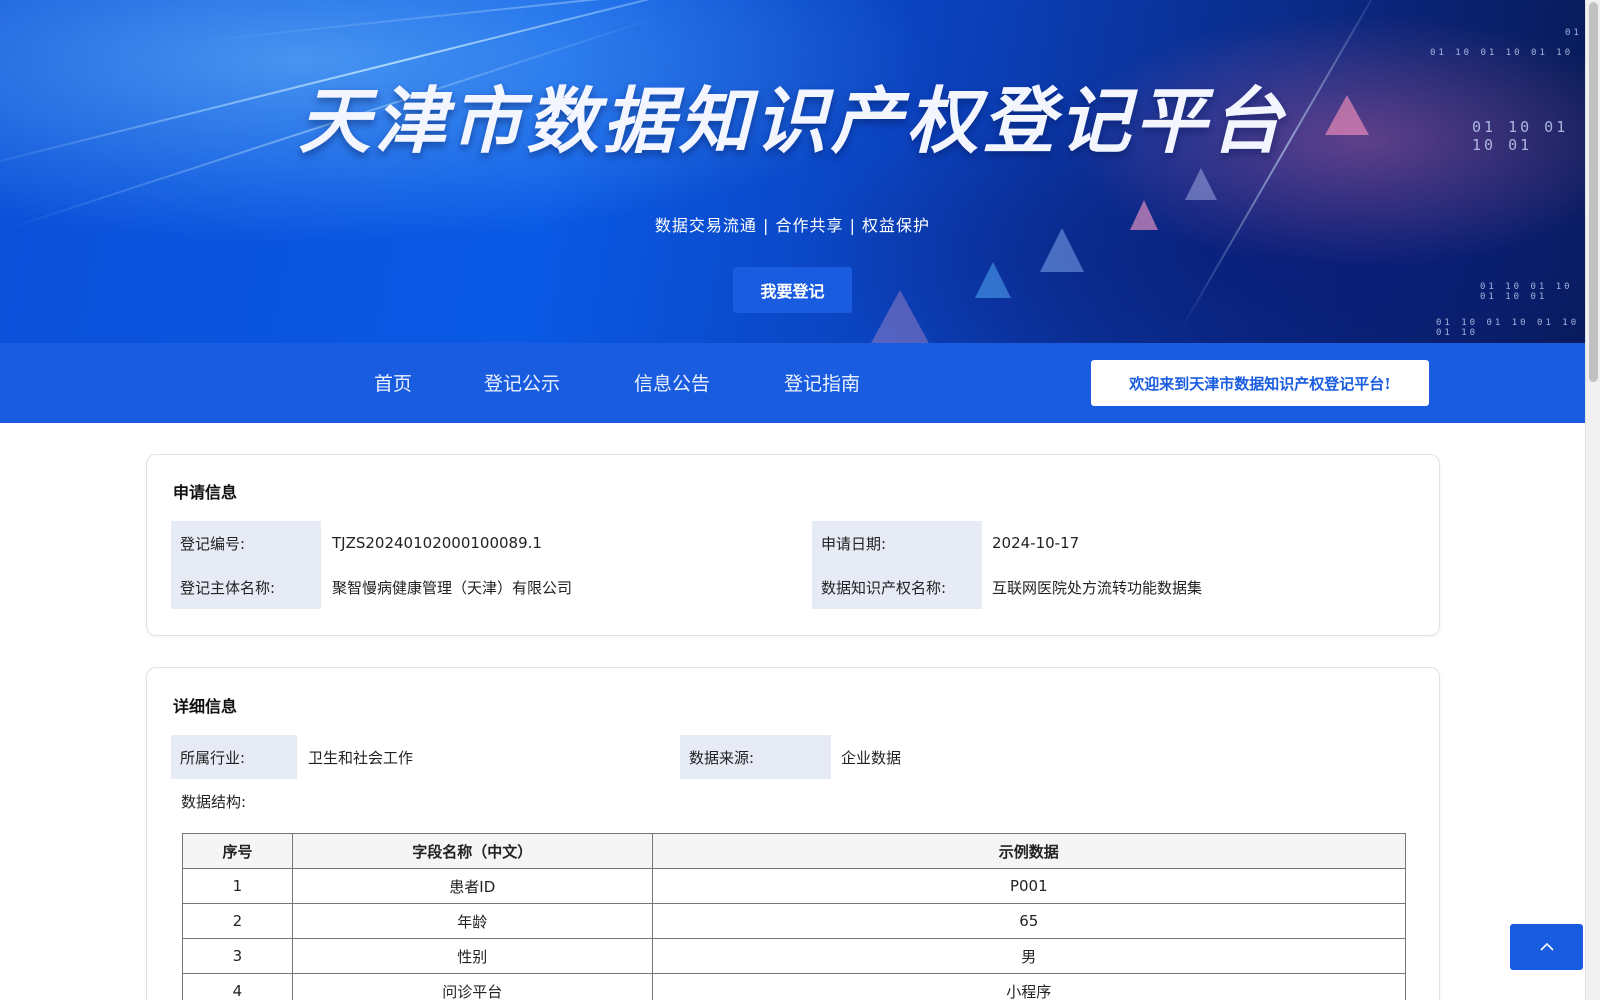 The height and width of the screenshot is (1000, 1600). What do you see at coordinates (237, 921) in the screenshot?
I see `table-cell: 2` at bounding box center [237, 921].